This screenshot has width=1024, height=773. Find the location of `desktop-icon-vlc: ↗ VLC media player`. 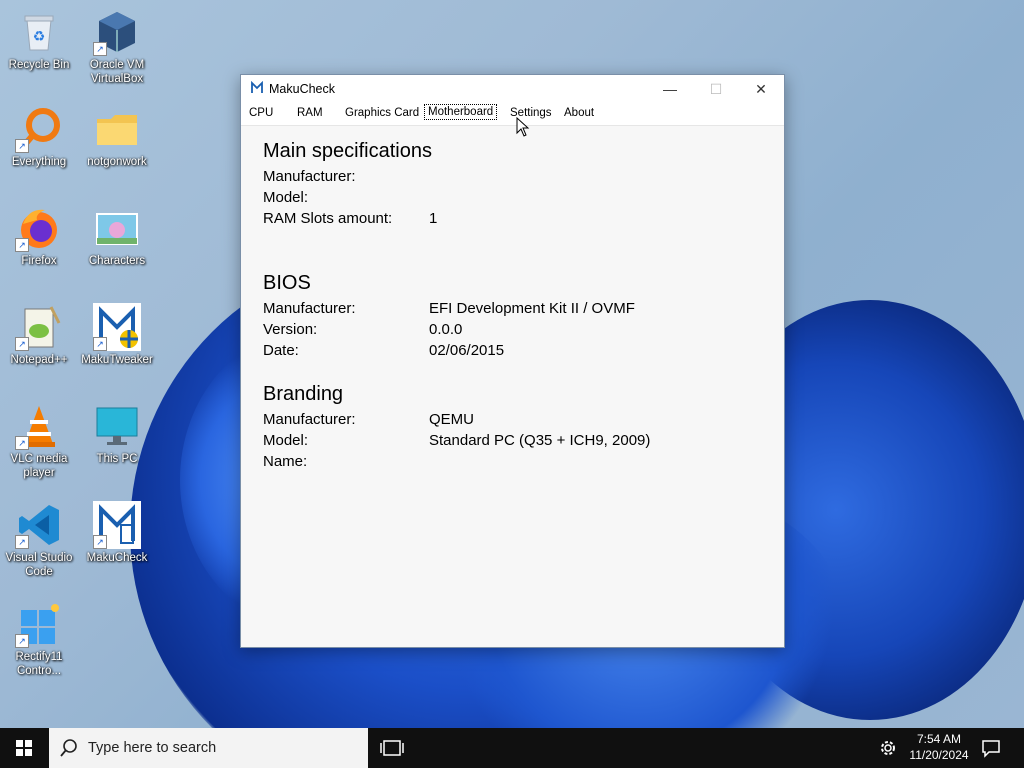

desktop-icon-vlc: ↗ VLC media player is located at coordinates (39, 441).